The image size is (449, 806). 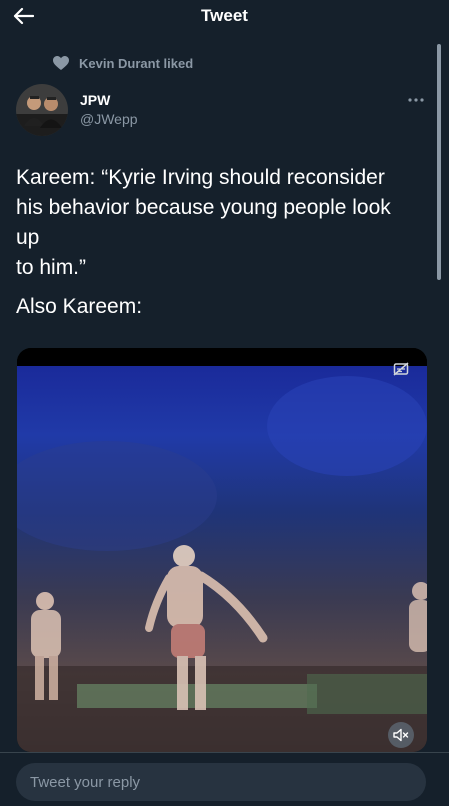 I want to click on more-dots-icon, so click(x=416, y=100).